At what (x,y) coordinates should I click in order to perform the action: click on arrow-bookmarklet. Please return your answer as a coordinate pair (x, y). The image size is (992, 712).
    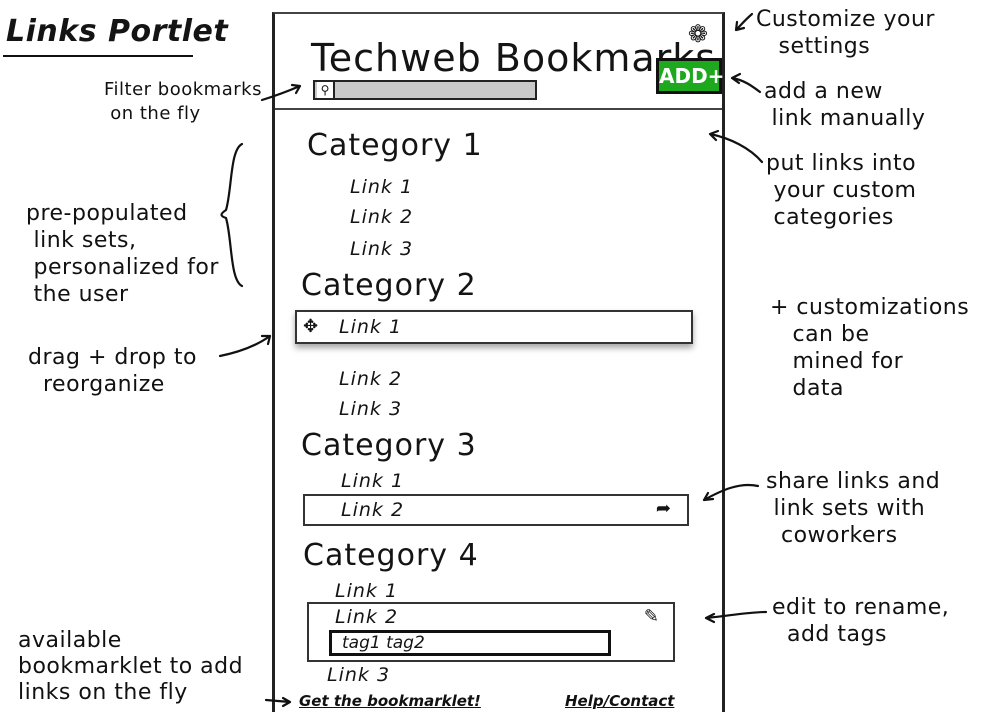
    Looking at the image, I should click on (278, 702).